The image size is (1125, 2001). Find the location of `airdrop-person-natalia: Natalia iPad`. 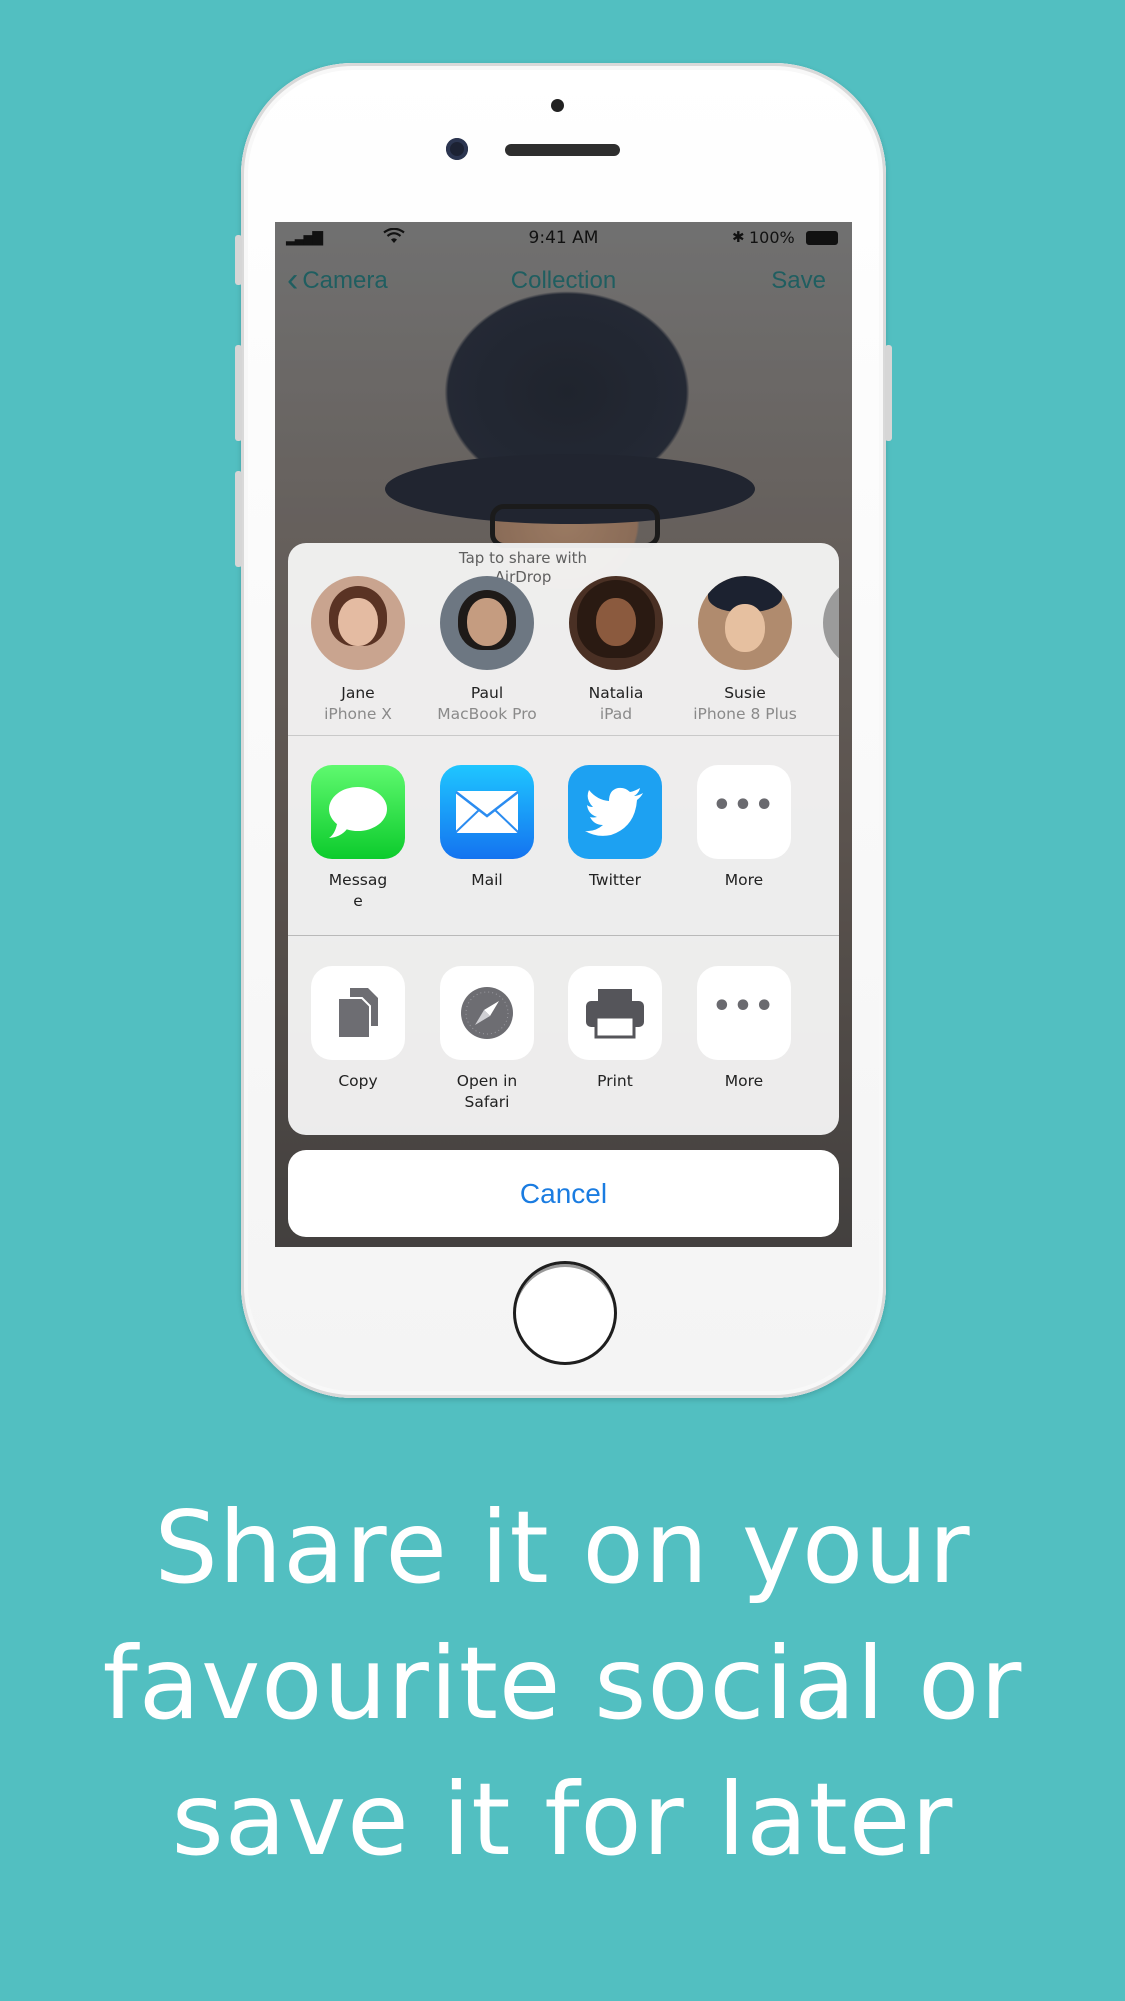

airdrop-person-natalia: Natalia iPad is located at coordinates (616, 649).